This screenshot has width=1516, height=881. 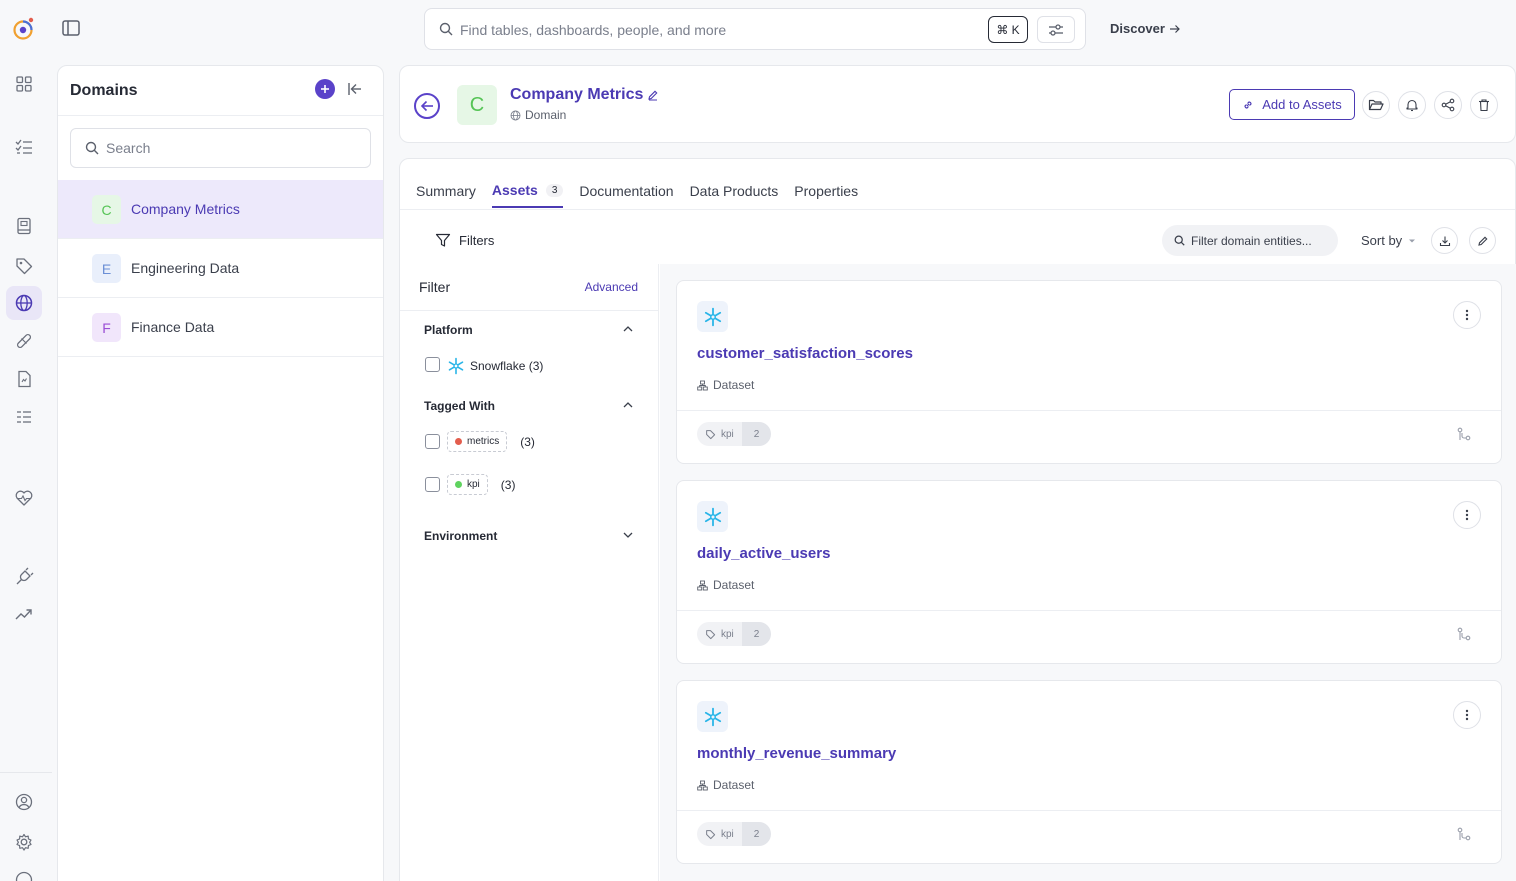 I want to click on add-domain-button, so click(x=325, y=89).